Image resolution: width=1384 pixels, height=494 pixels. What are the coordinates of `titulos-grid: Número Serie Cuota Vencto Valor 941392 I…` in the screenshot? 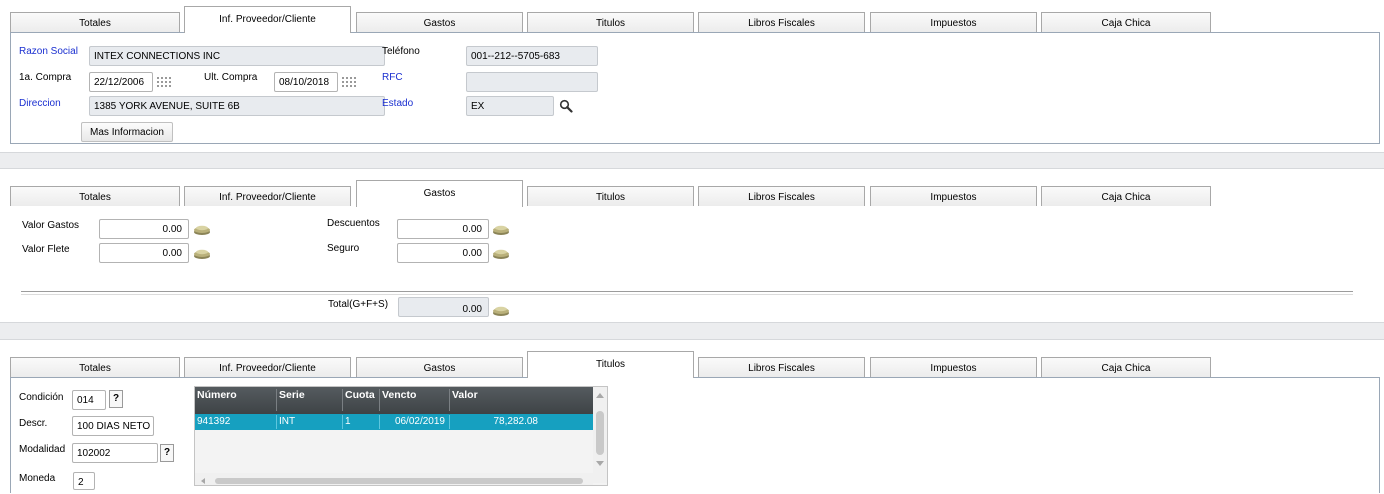 It's located at (401, 436).